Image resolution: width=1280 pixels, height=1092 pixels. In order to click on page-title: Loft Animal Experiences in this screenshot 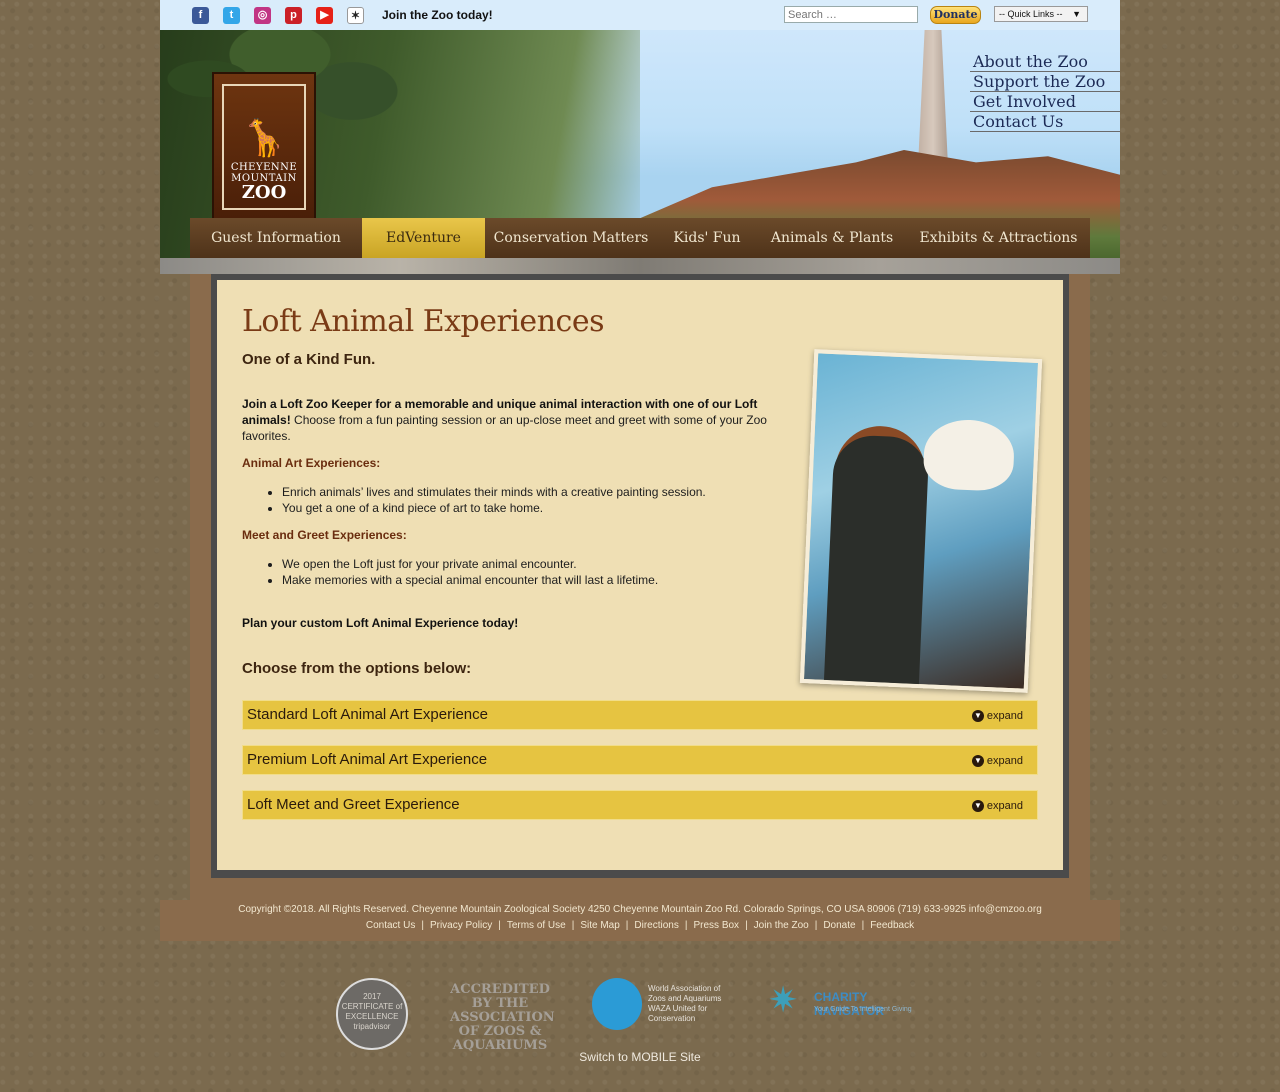, I will do `click(423, 321)`.